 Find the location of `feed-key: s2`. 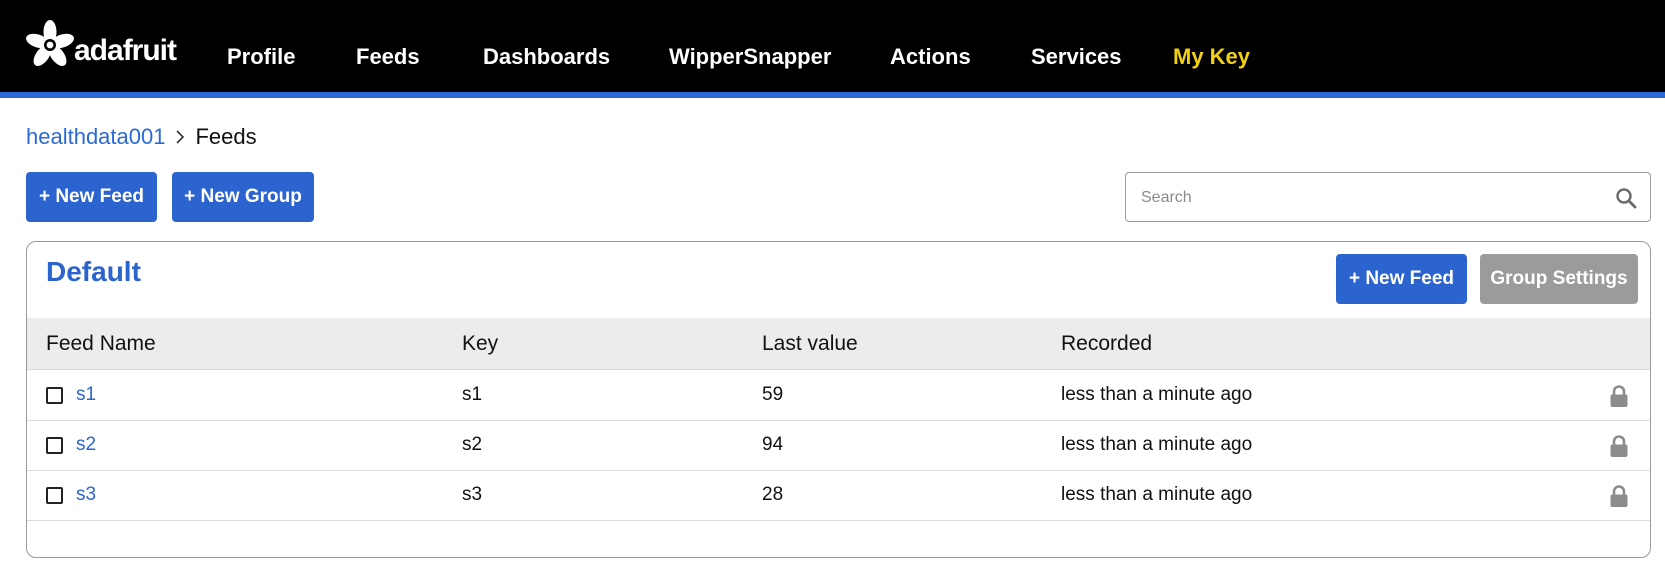

feed-key: s2 is located at coordinates (472, 444).